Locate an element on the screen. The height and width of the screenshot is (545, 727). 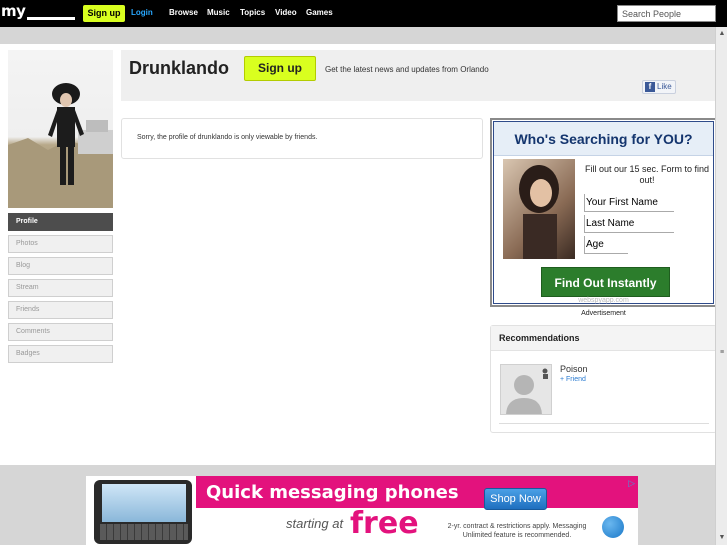
starting-at-text: starting at is located at coordinates (315, 523).